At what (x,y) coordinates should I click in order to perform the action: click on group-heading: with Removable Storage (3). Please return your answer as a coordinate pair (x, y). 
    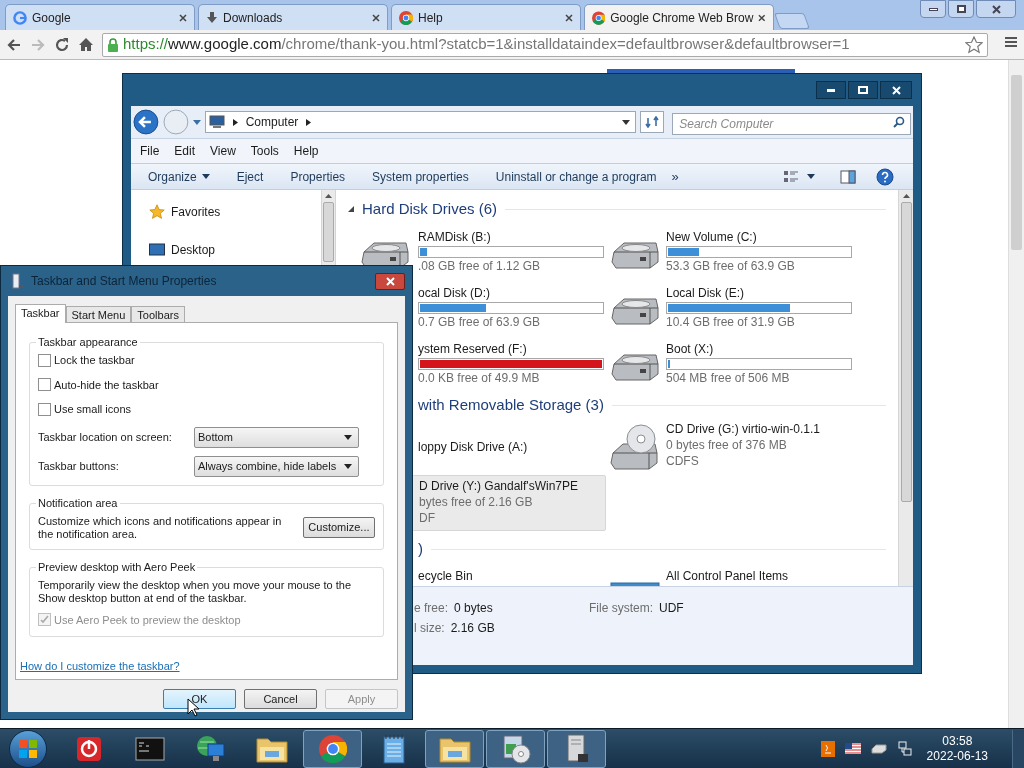
    Looking at the image, I should click on (511, 405).